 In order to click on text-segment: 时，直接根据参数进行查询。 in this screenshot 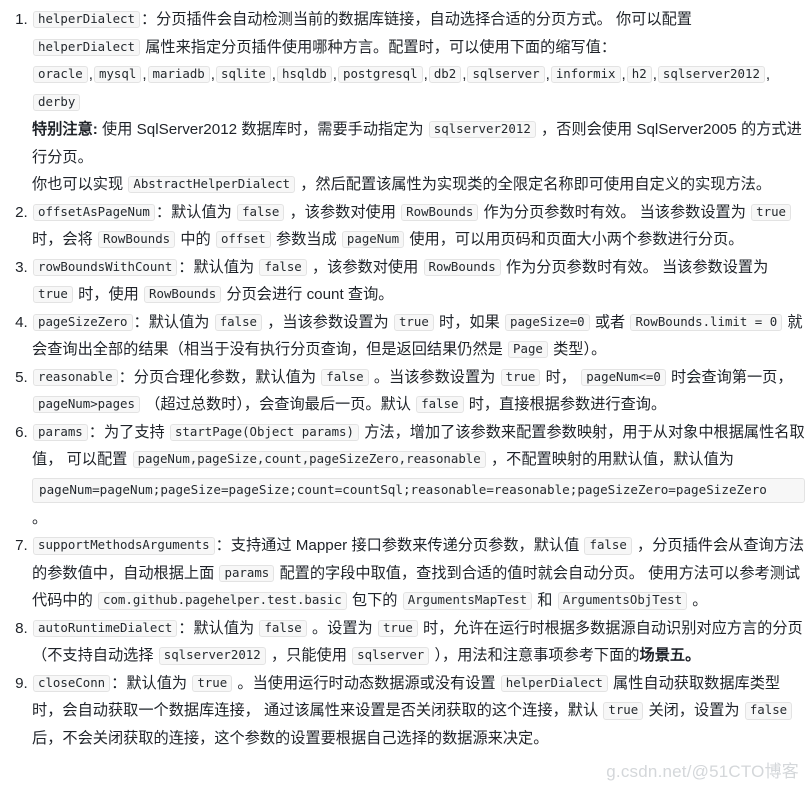, I will do `click(565, 404)`.